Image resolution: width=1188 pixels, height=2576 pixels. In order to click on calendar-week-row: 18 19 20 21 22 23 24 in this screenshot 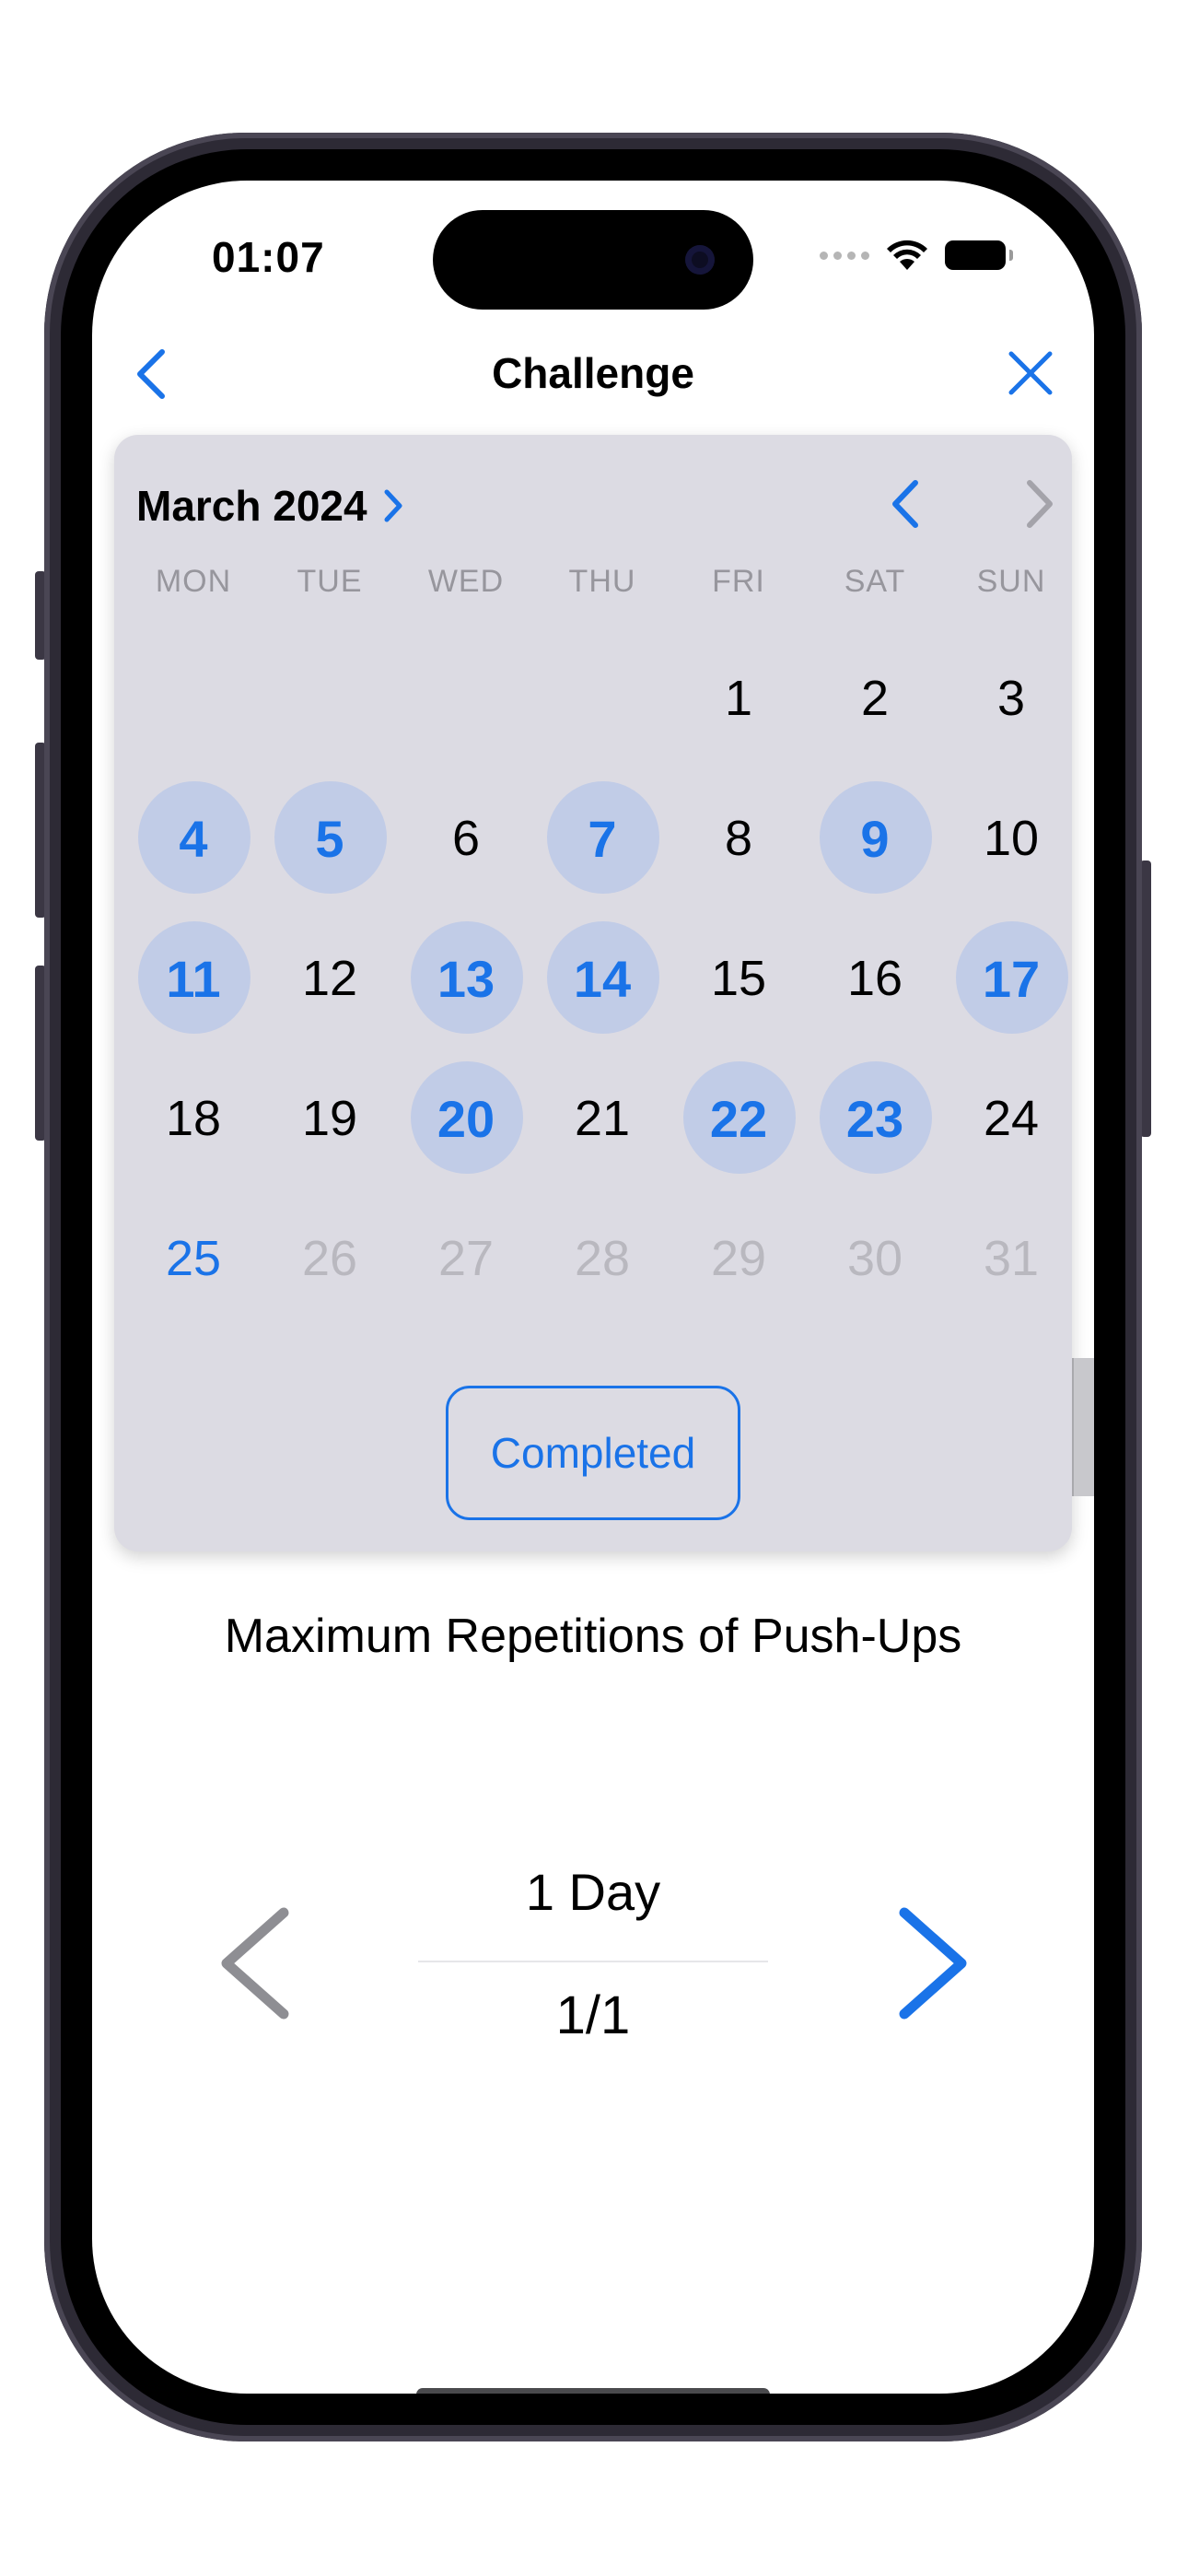, I will do `click(602, 1118)`.